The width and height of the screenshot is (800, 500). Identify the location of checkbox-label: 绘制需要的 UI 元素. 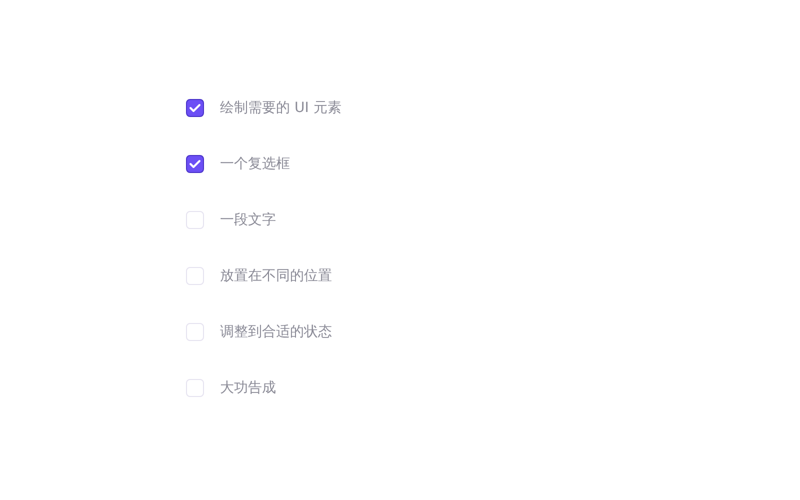
(281, 108).